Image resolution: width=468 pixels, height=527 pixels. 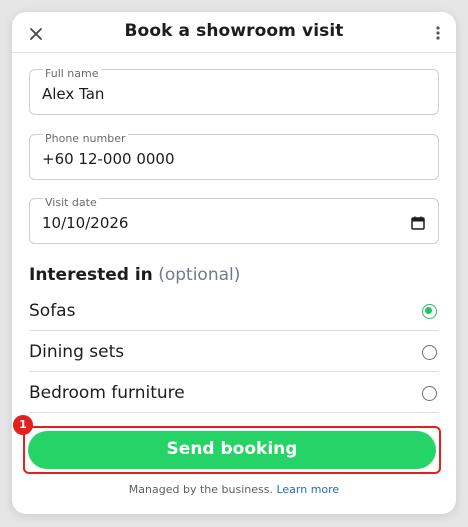 I want to click on interests-optional-note: (optional), so click(x=199, y=275).